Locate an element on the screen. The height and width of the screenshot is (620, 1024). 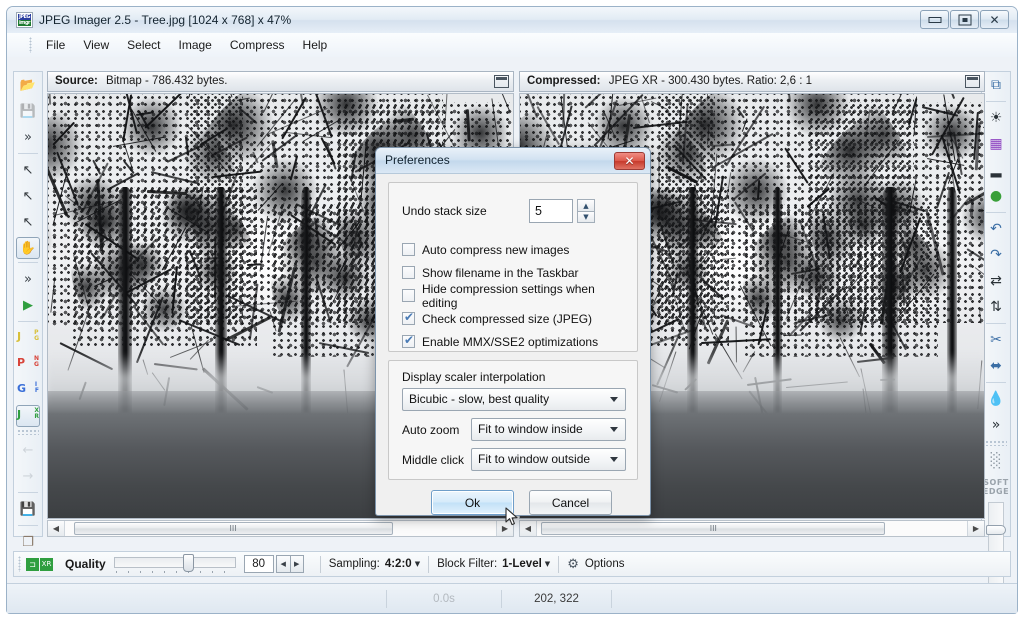
flip-vertical-button: ⇅ is located at coordinates (996, 307).